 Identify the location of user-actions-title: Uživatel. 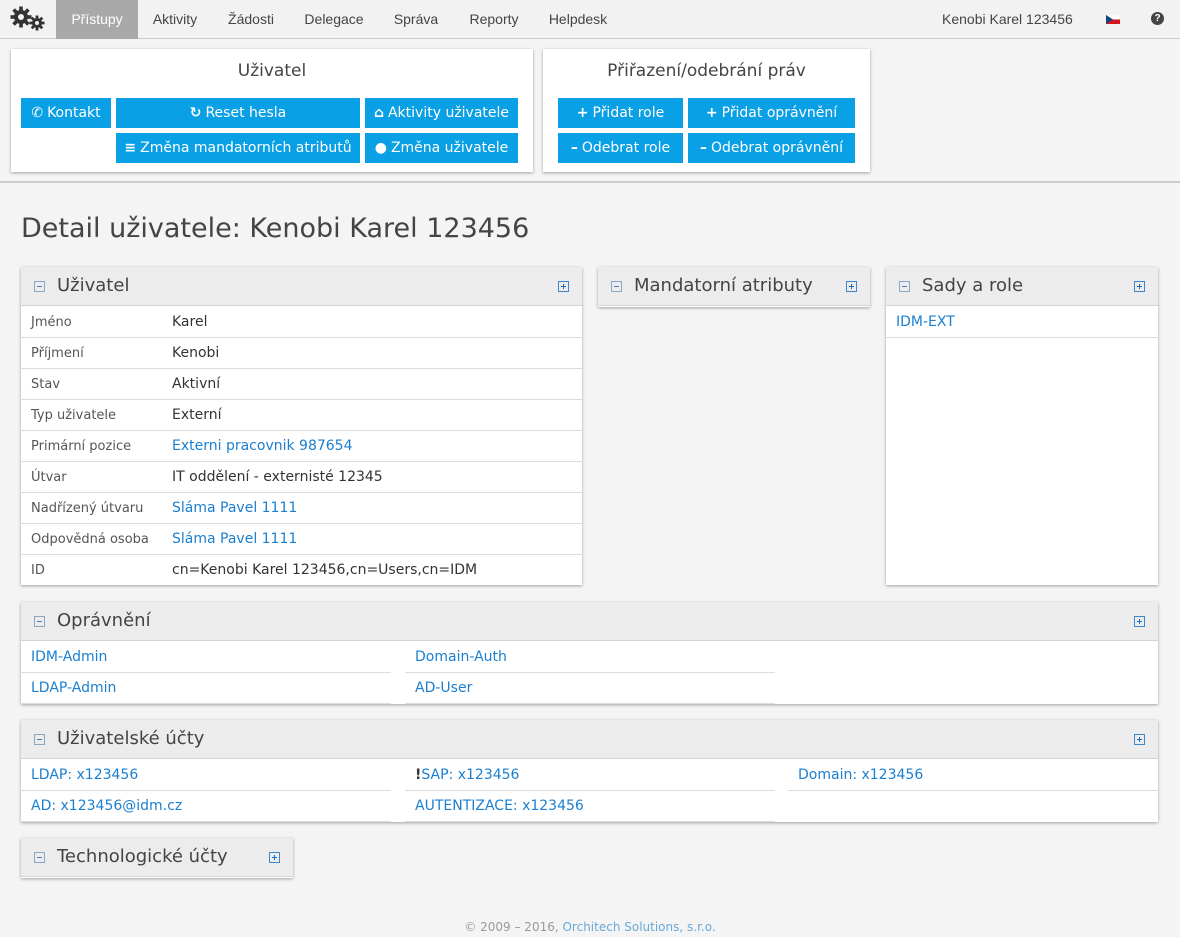
(272, 71).